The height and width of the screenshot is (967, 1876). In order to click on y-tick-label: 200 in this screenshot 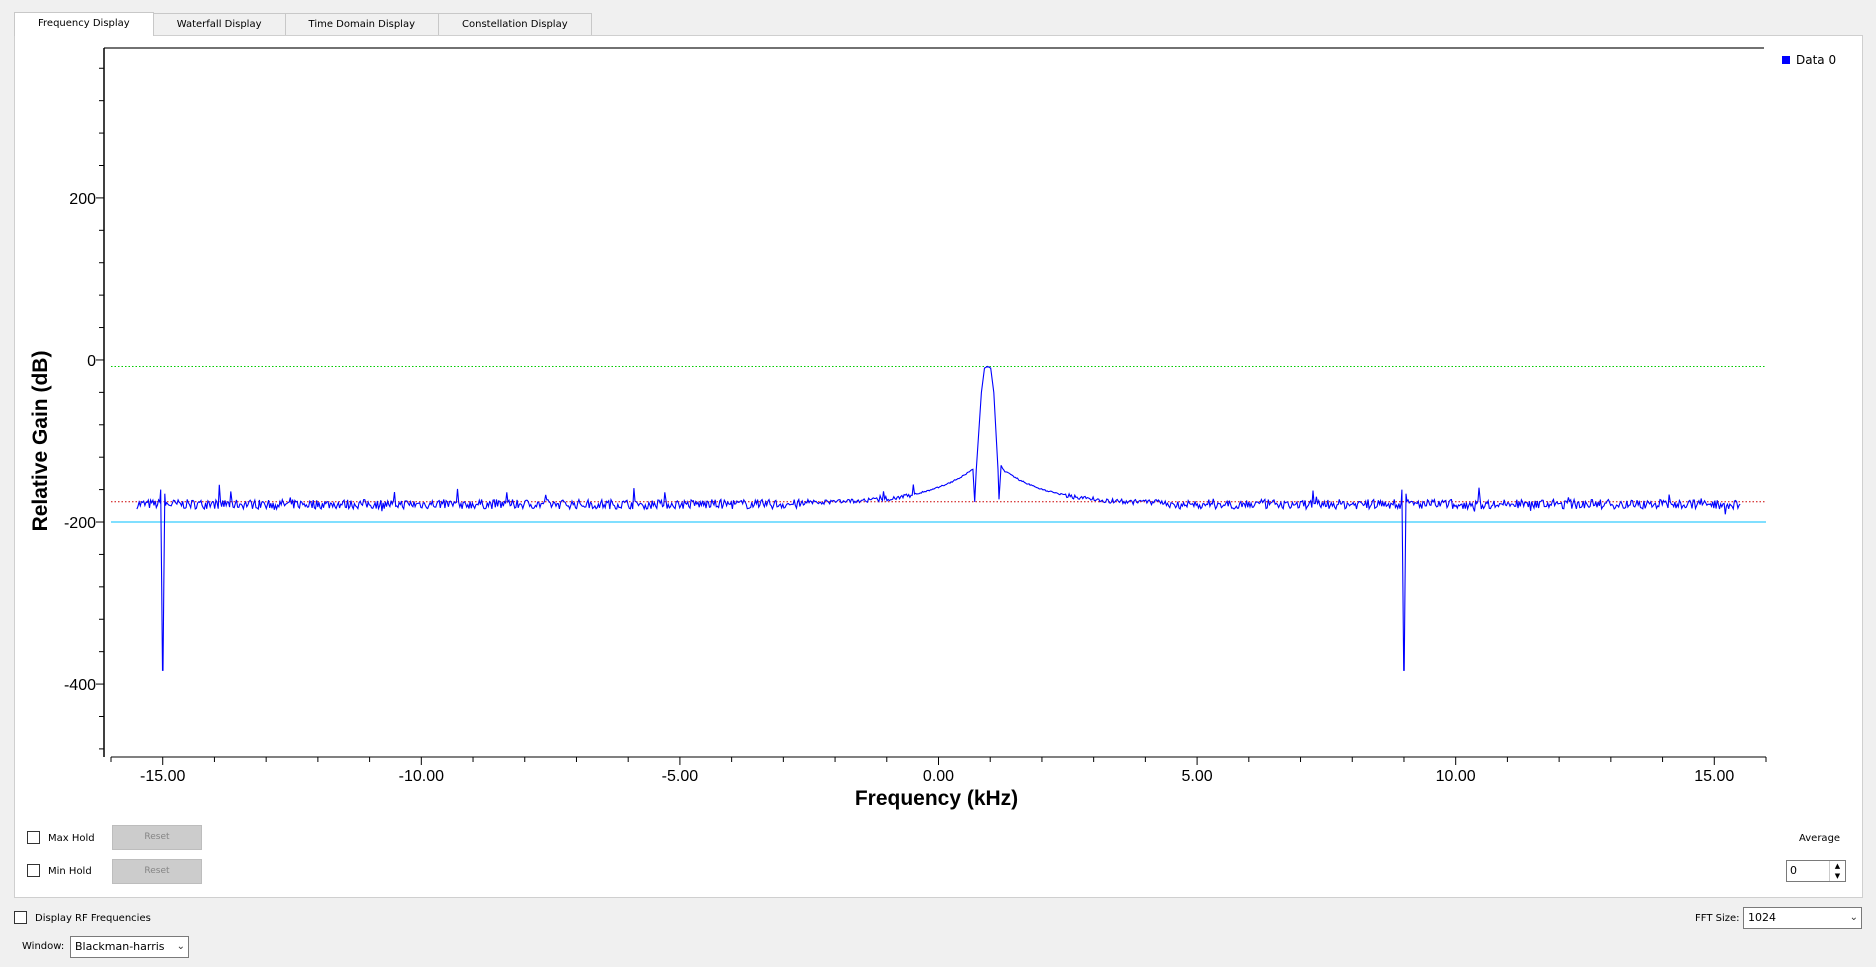, I will do `click(82, 199)`.